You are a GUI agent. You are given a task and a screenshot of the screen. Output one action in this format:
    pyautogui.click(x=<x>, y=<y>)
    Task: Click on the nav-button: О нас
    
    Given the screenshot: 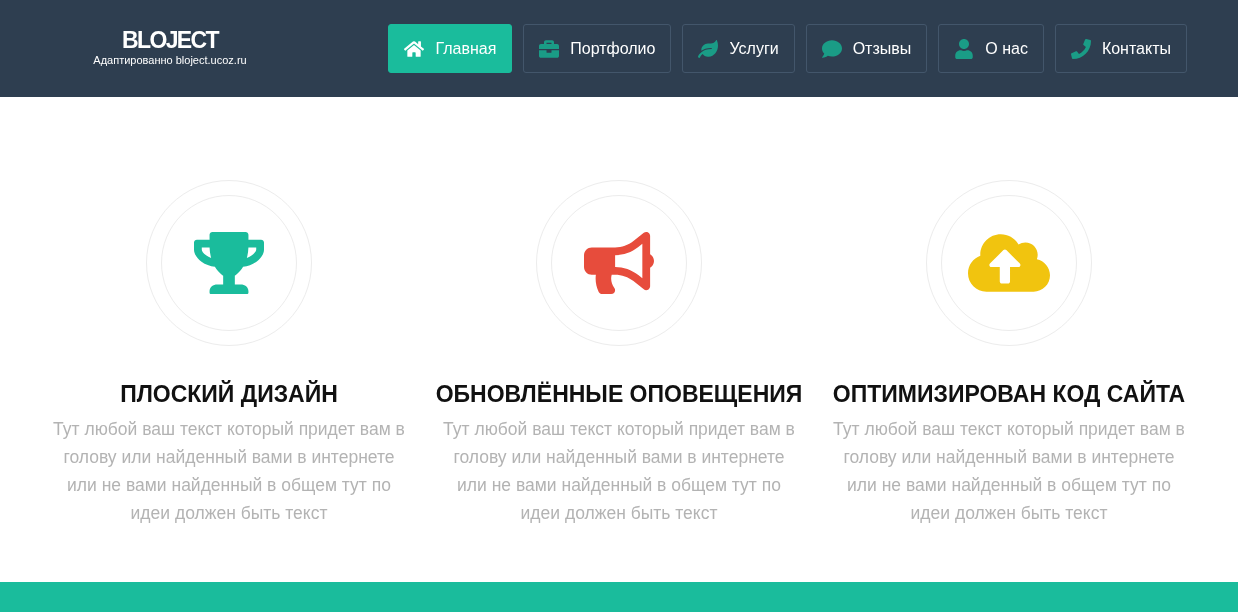 What is the action you would take?
    pyautogui.click(x=991, y=48)
    